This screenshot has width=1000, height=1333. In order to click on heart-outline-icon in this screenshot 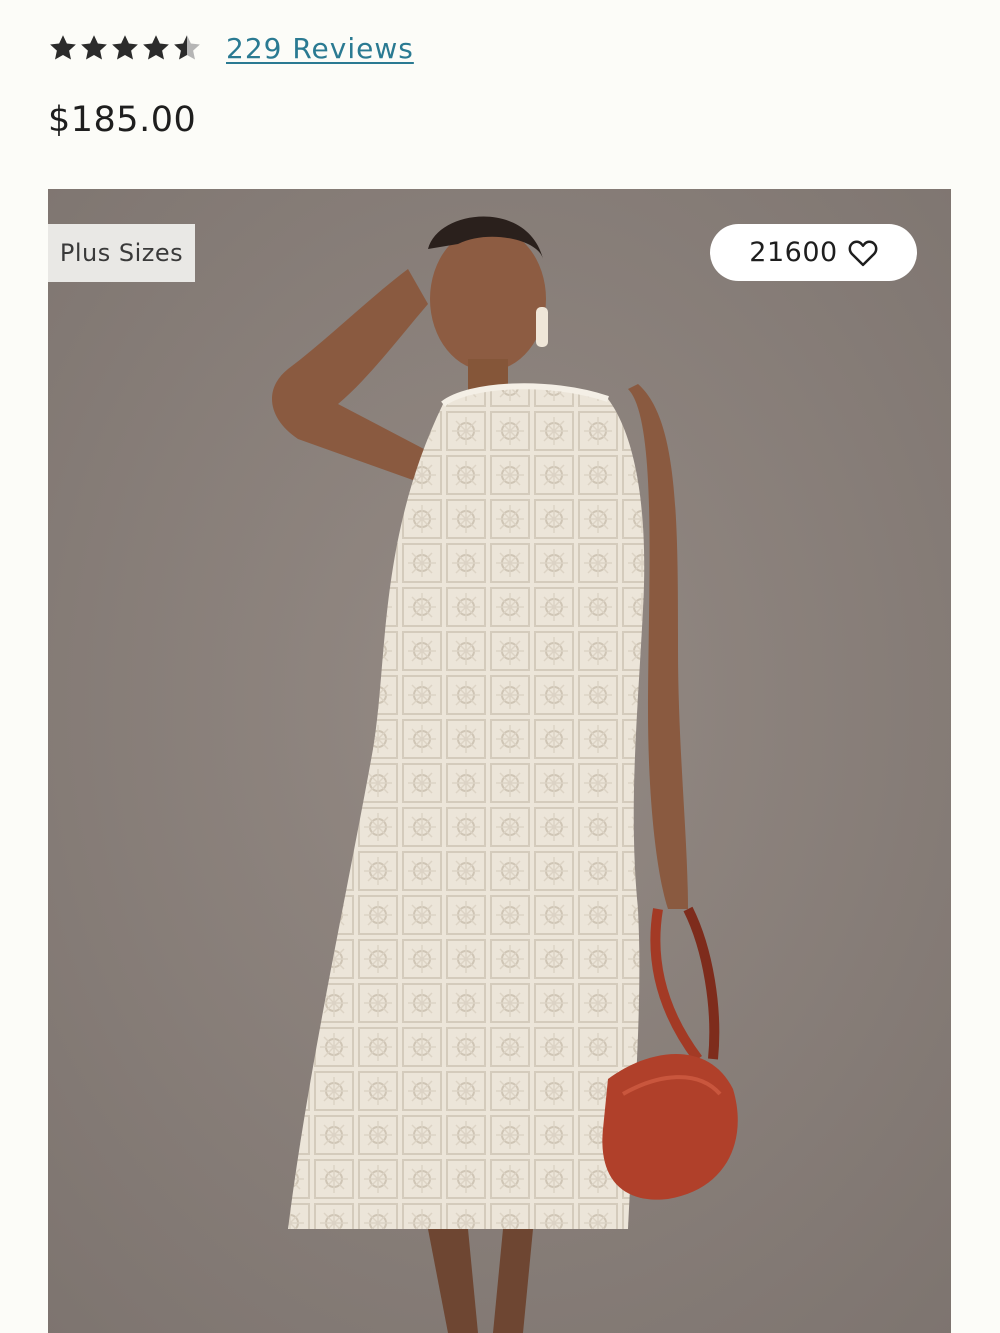, I will do `click(863, 253)`.